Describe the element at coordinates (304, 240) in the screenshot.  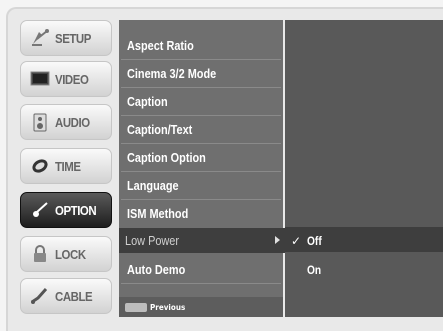
I see `submenu-option-off: ✓ Off` at that location.